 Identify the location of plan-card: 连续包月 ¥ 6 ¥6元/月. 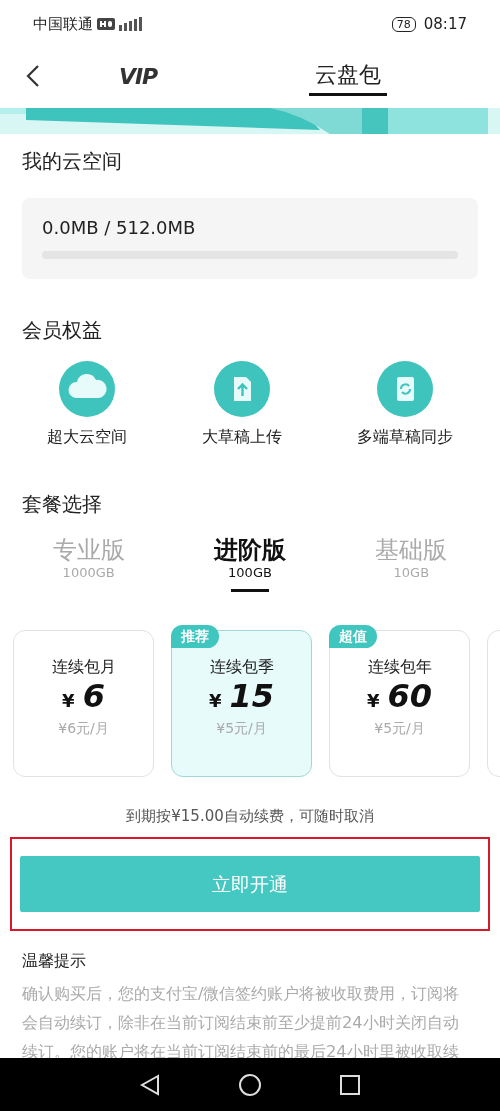
(83, 703).